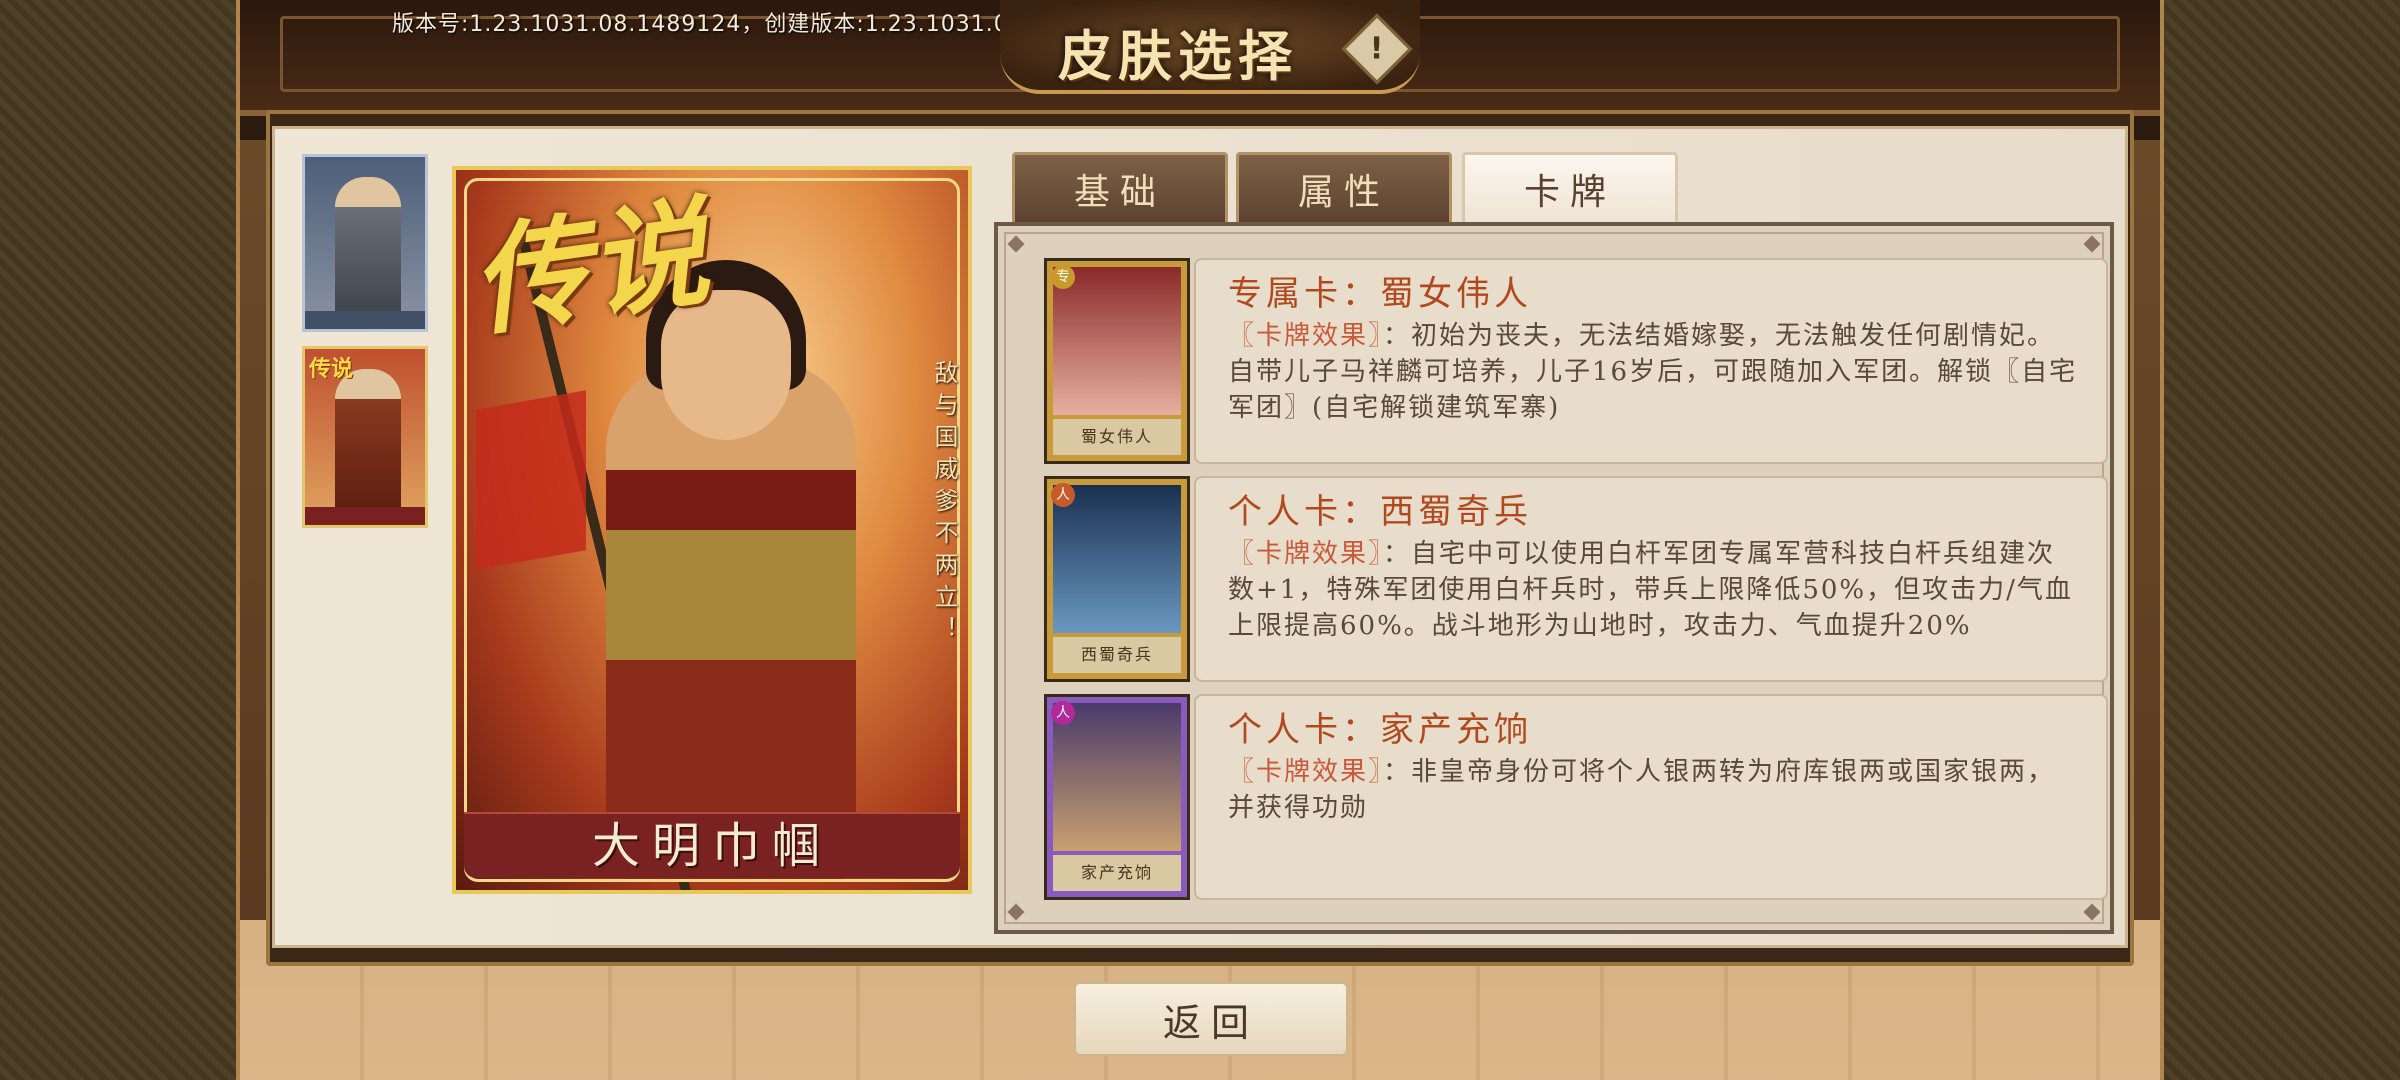  What do you see at coordinates (1653, 790) in the screenshot?
I see `card-description: 〖卡牌效果〗：非皇帝身份可将个人银两转为府库银两或国家银两，并获得功勋` at bounding box center [1653, 790].